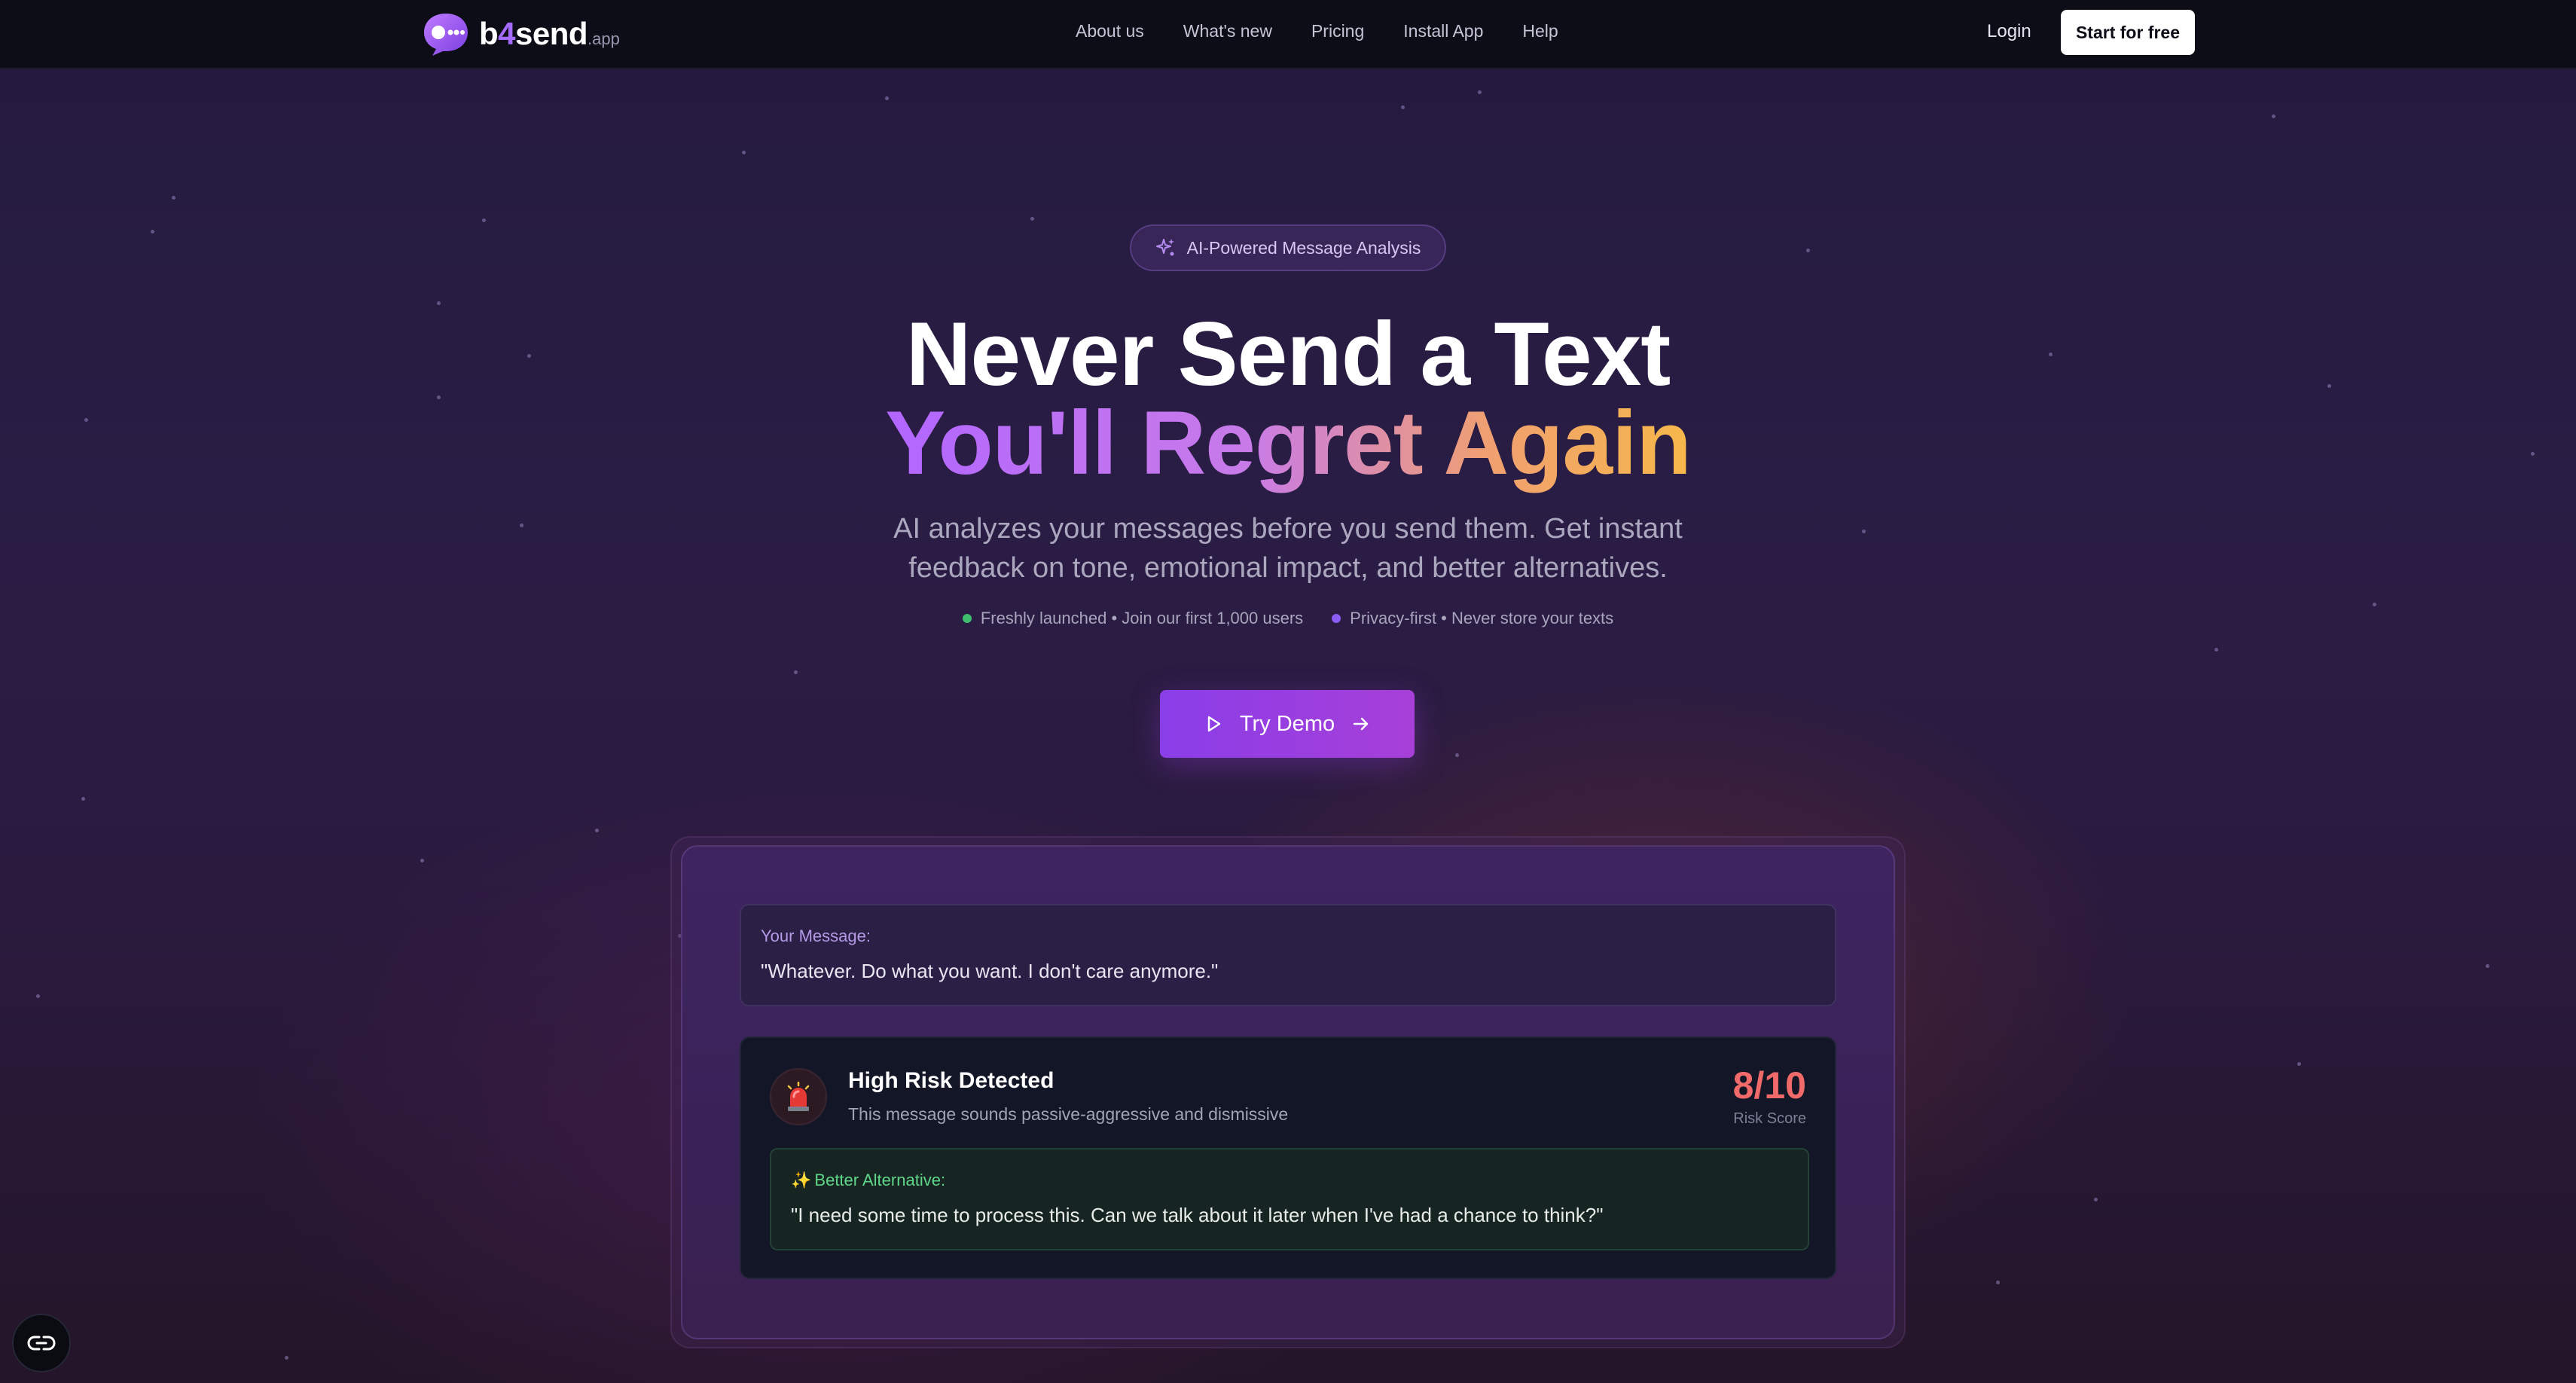 This screenshot has height=1383, width=2576. I want to click on siren-icon, so click(799, 1096).